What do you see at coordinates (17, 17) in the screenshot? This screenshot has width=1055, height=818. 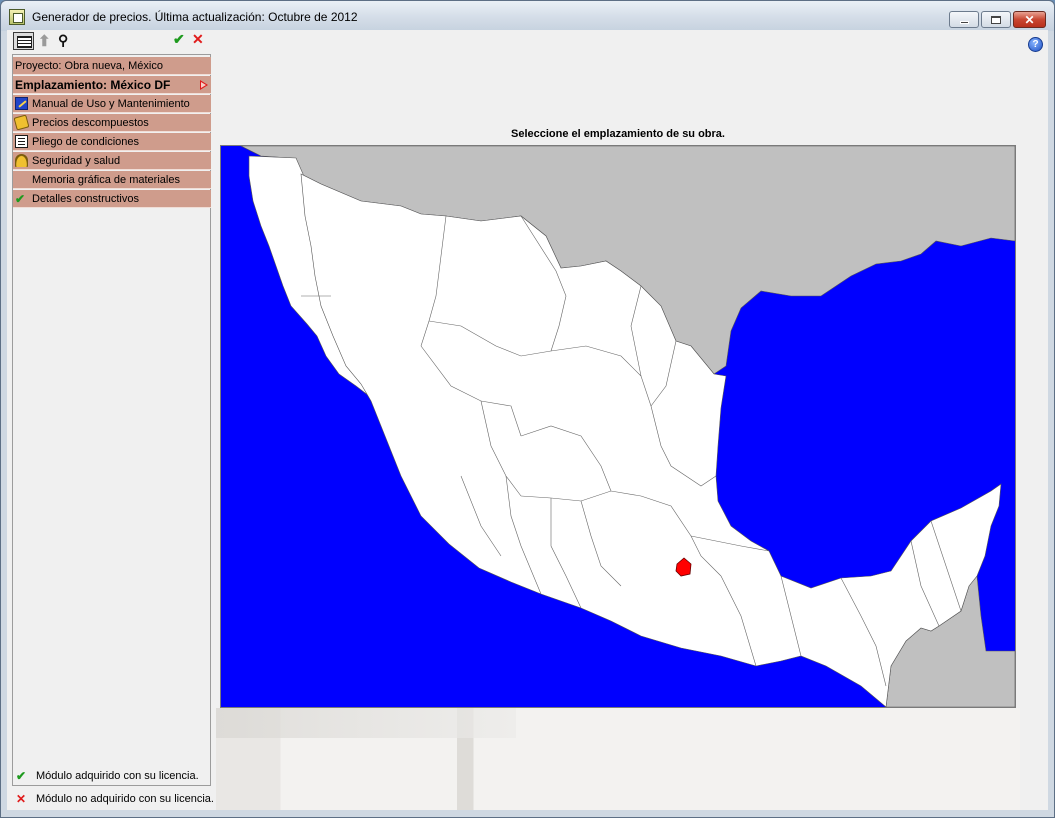 I see `app-icon` at bounding box center [17, 17].